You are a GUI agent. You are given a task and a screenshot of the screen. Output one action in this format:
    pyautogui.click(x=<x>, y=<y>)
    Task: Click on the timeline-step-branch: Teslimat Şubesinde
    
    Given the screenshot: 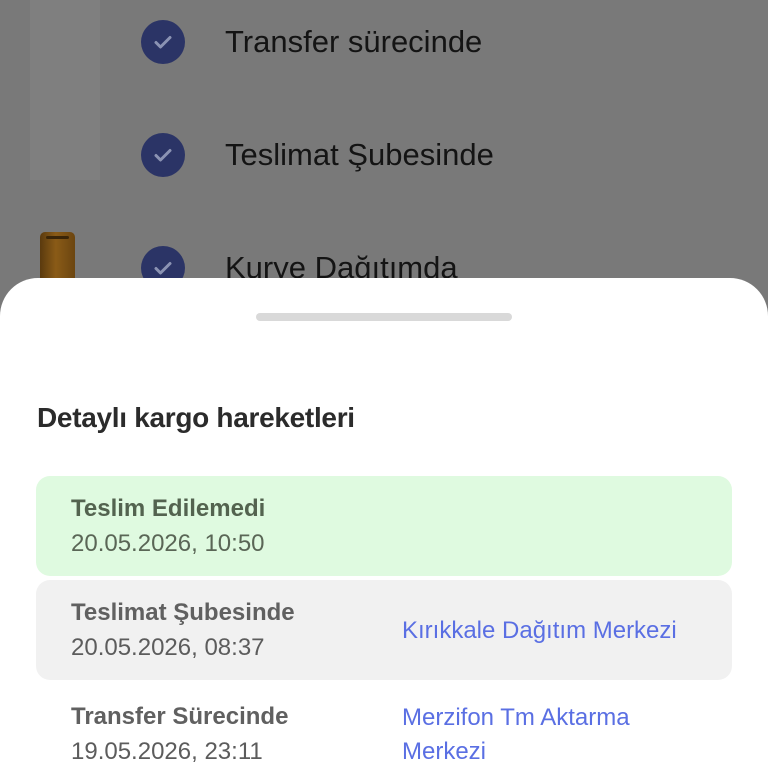 What is the action you would take?
    pyautogui.click(x=317, y=155)
    